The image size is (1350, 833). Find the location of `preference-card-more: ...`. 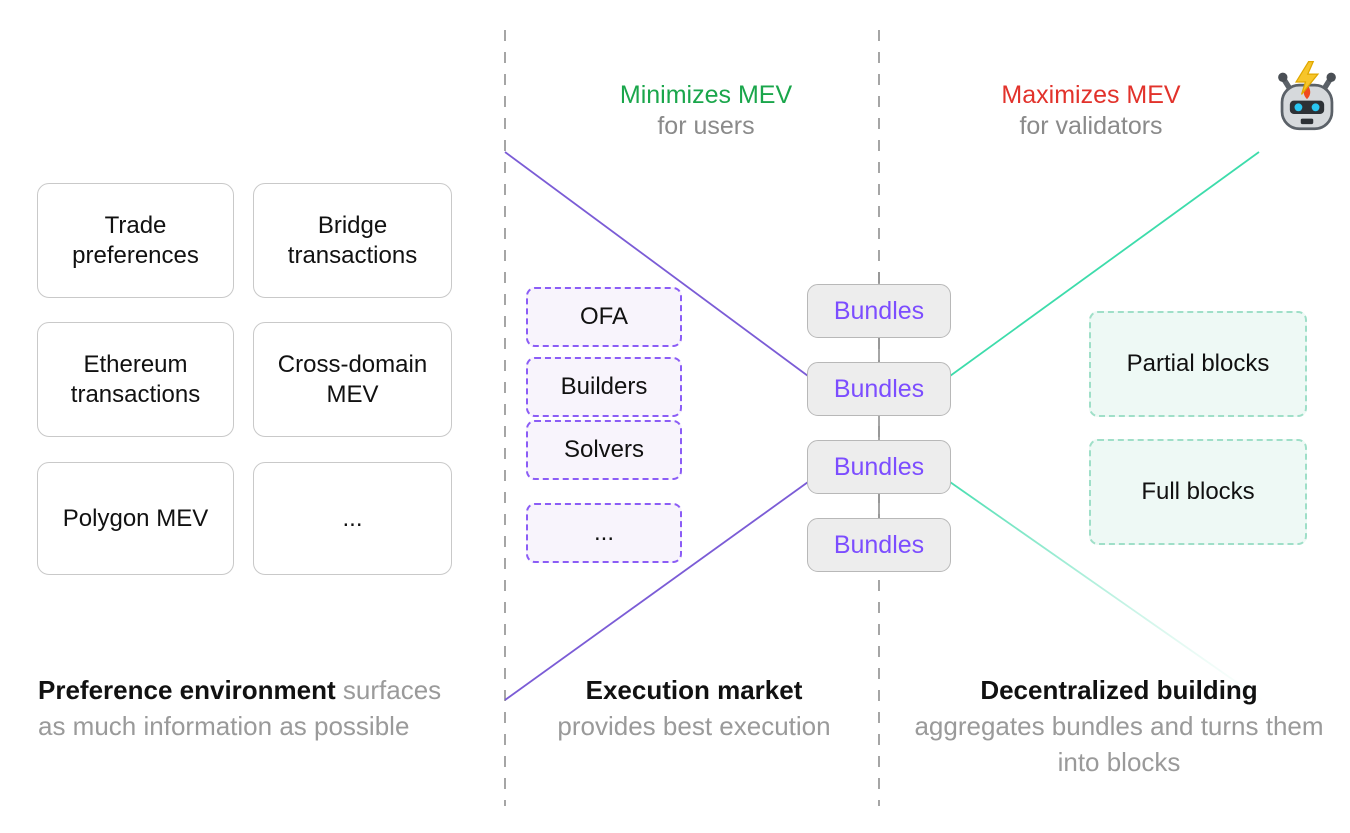

preference-card-more: ... is located at coordinates (352, 518).